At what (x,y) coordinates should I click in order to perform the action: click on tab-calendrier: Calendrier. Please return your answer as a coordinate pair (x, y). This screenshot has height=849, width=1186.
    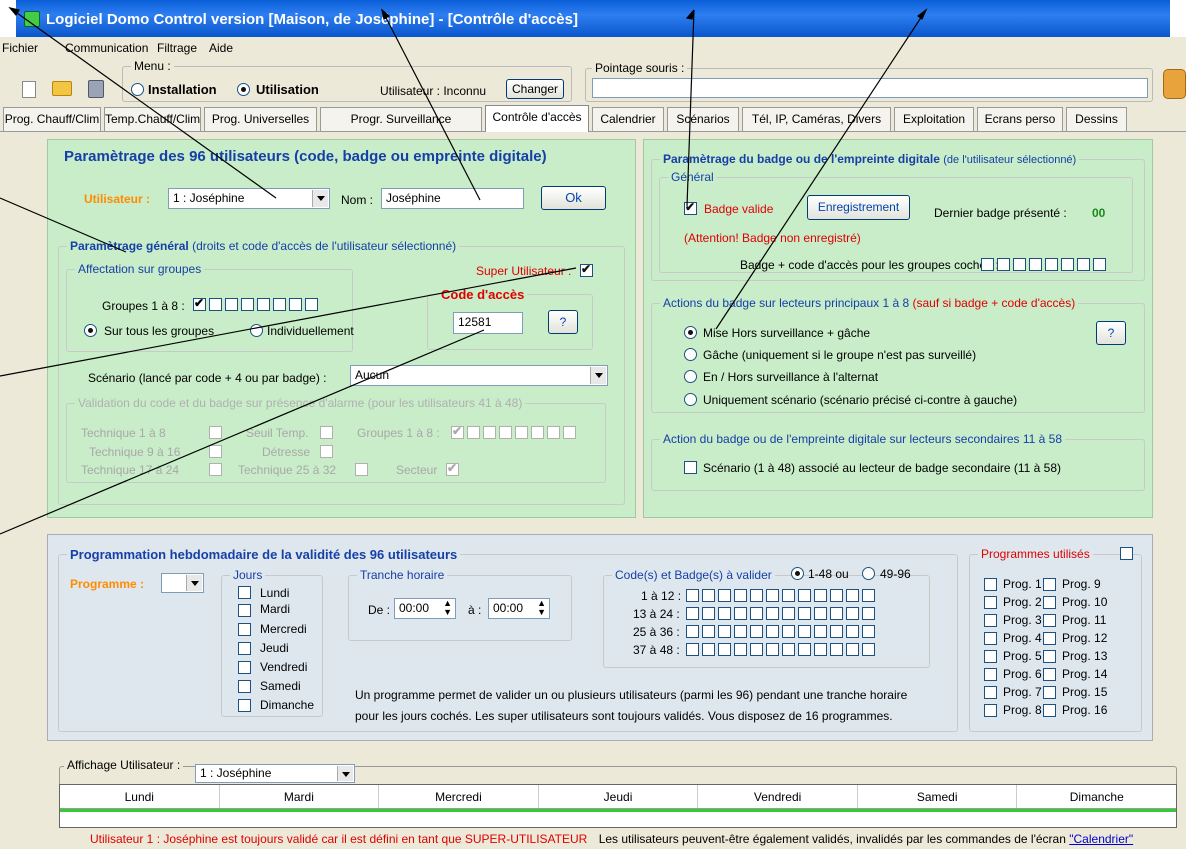
    Looking at the image, I should click on (628, 119).